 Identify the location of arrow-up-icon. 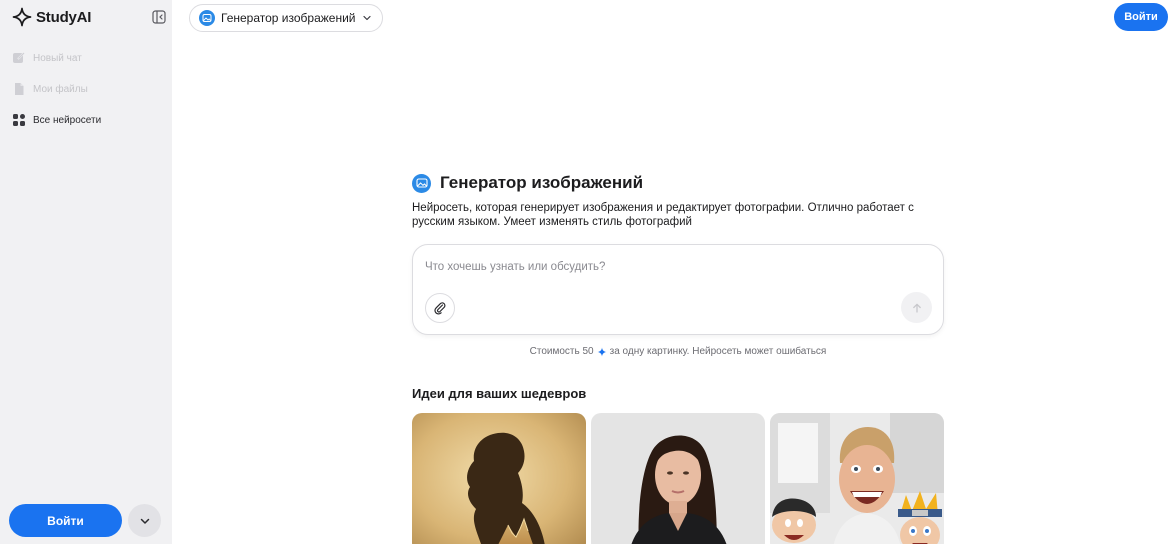
(916, 308).